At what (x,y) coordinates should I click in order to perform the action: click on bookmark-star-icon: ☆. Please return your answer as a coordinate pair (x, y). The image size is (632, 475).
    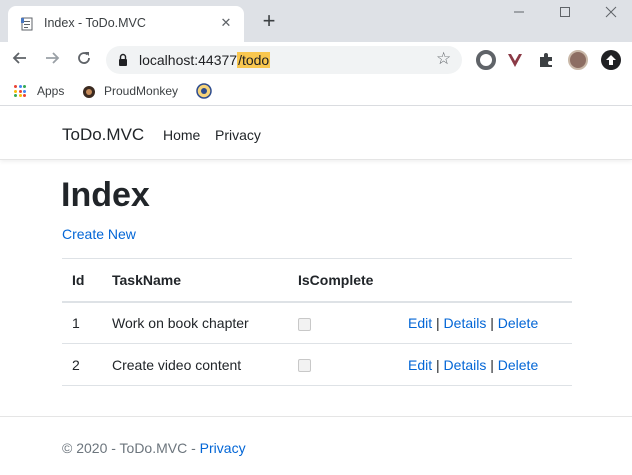
    Looking at the image, I should click on (443, 59).